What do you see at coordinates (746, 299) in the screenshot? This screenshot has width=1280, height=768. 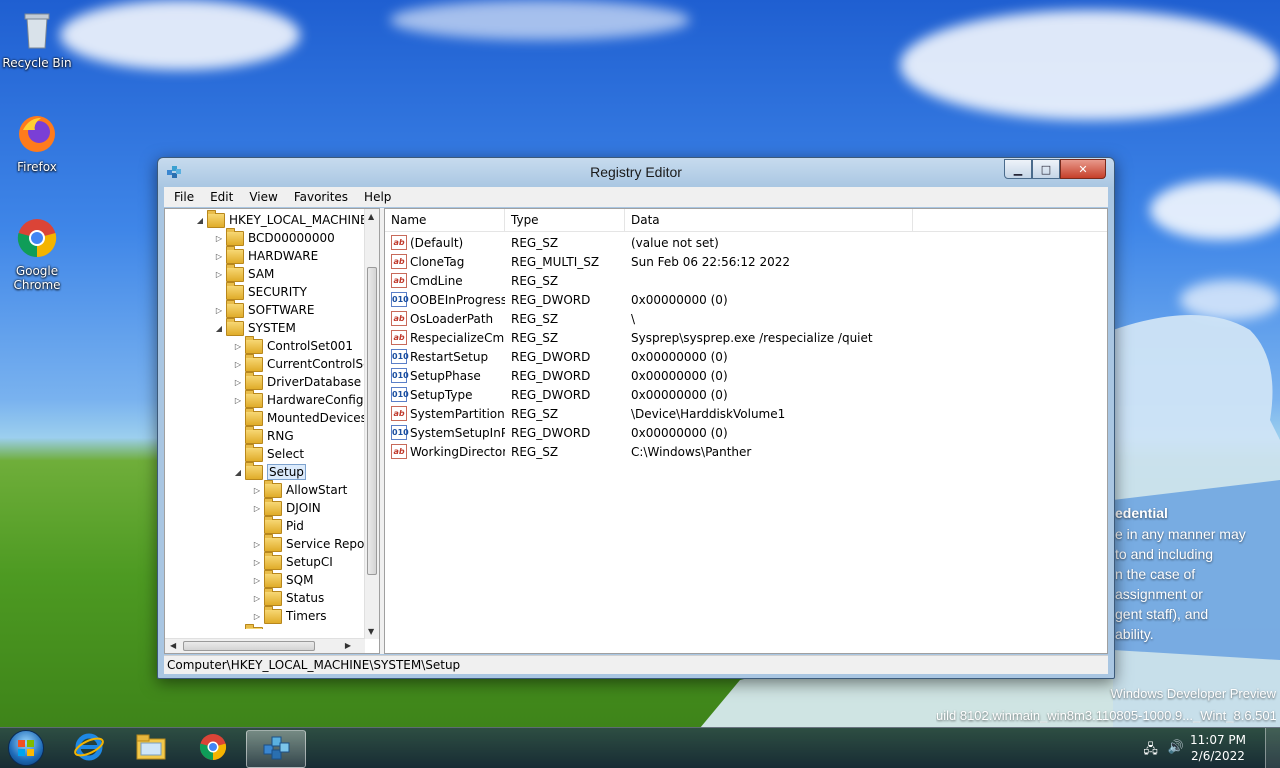 I see `table-row: 010 OOBEInProgress REG_DWORD 0x00000000 (0)` at bounding box center [746, 299].